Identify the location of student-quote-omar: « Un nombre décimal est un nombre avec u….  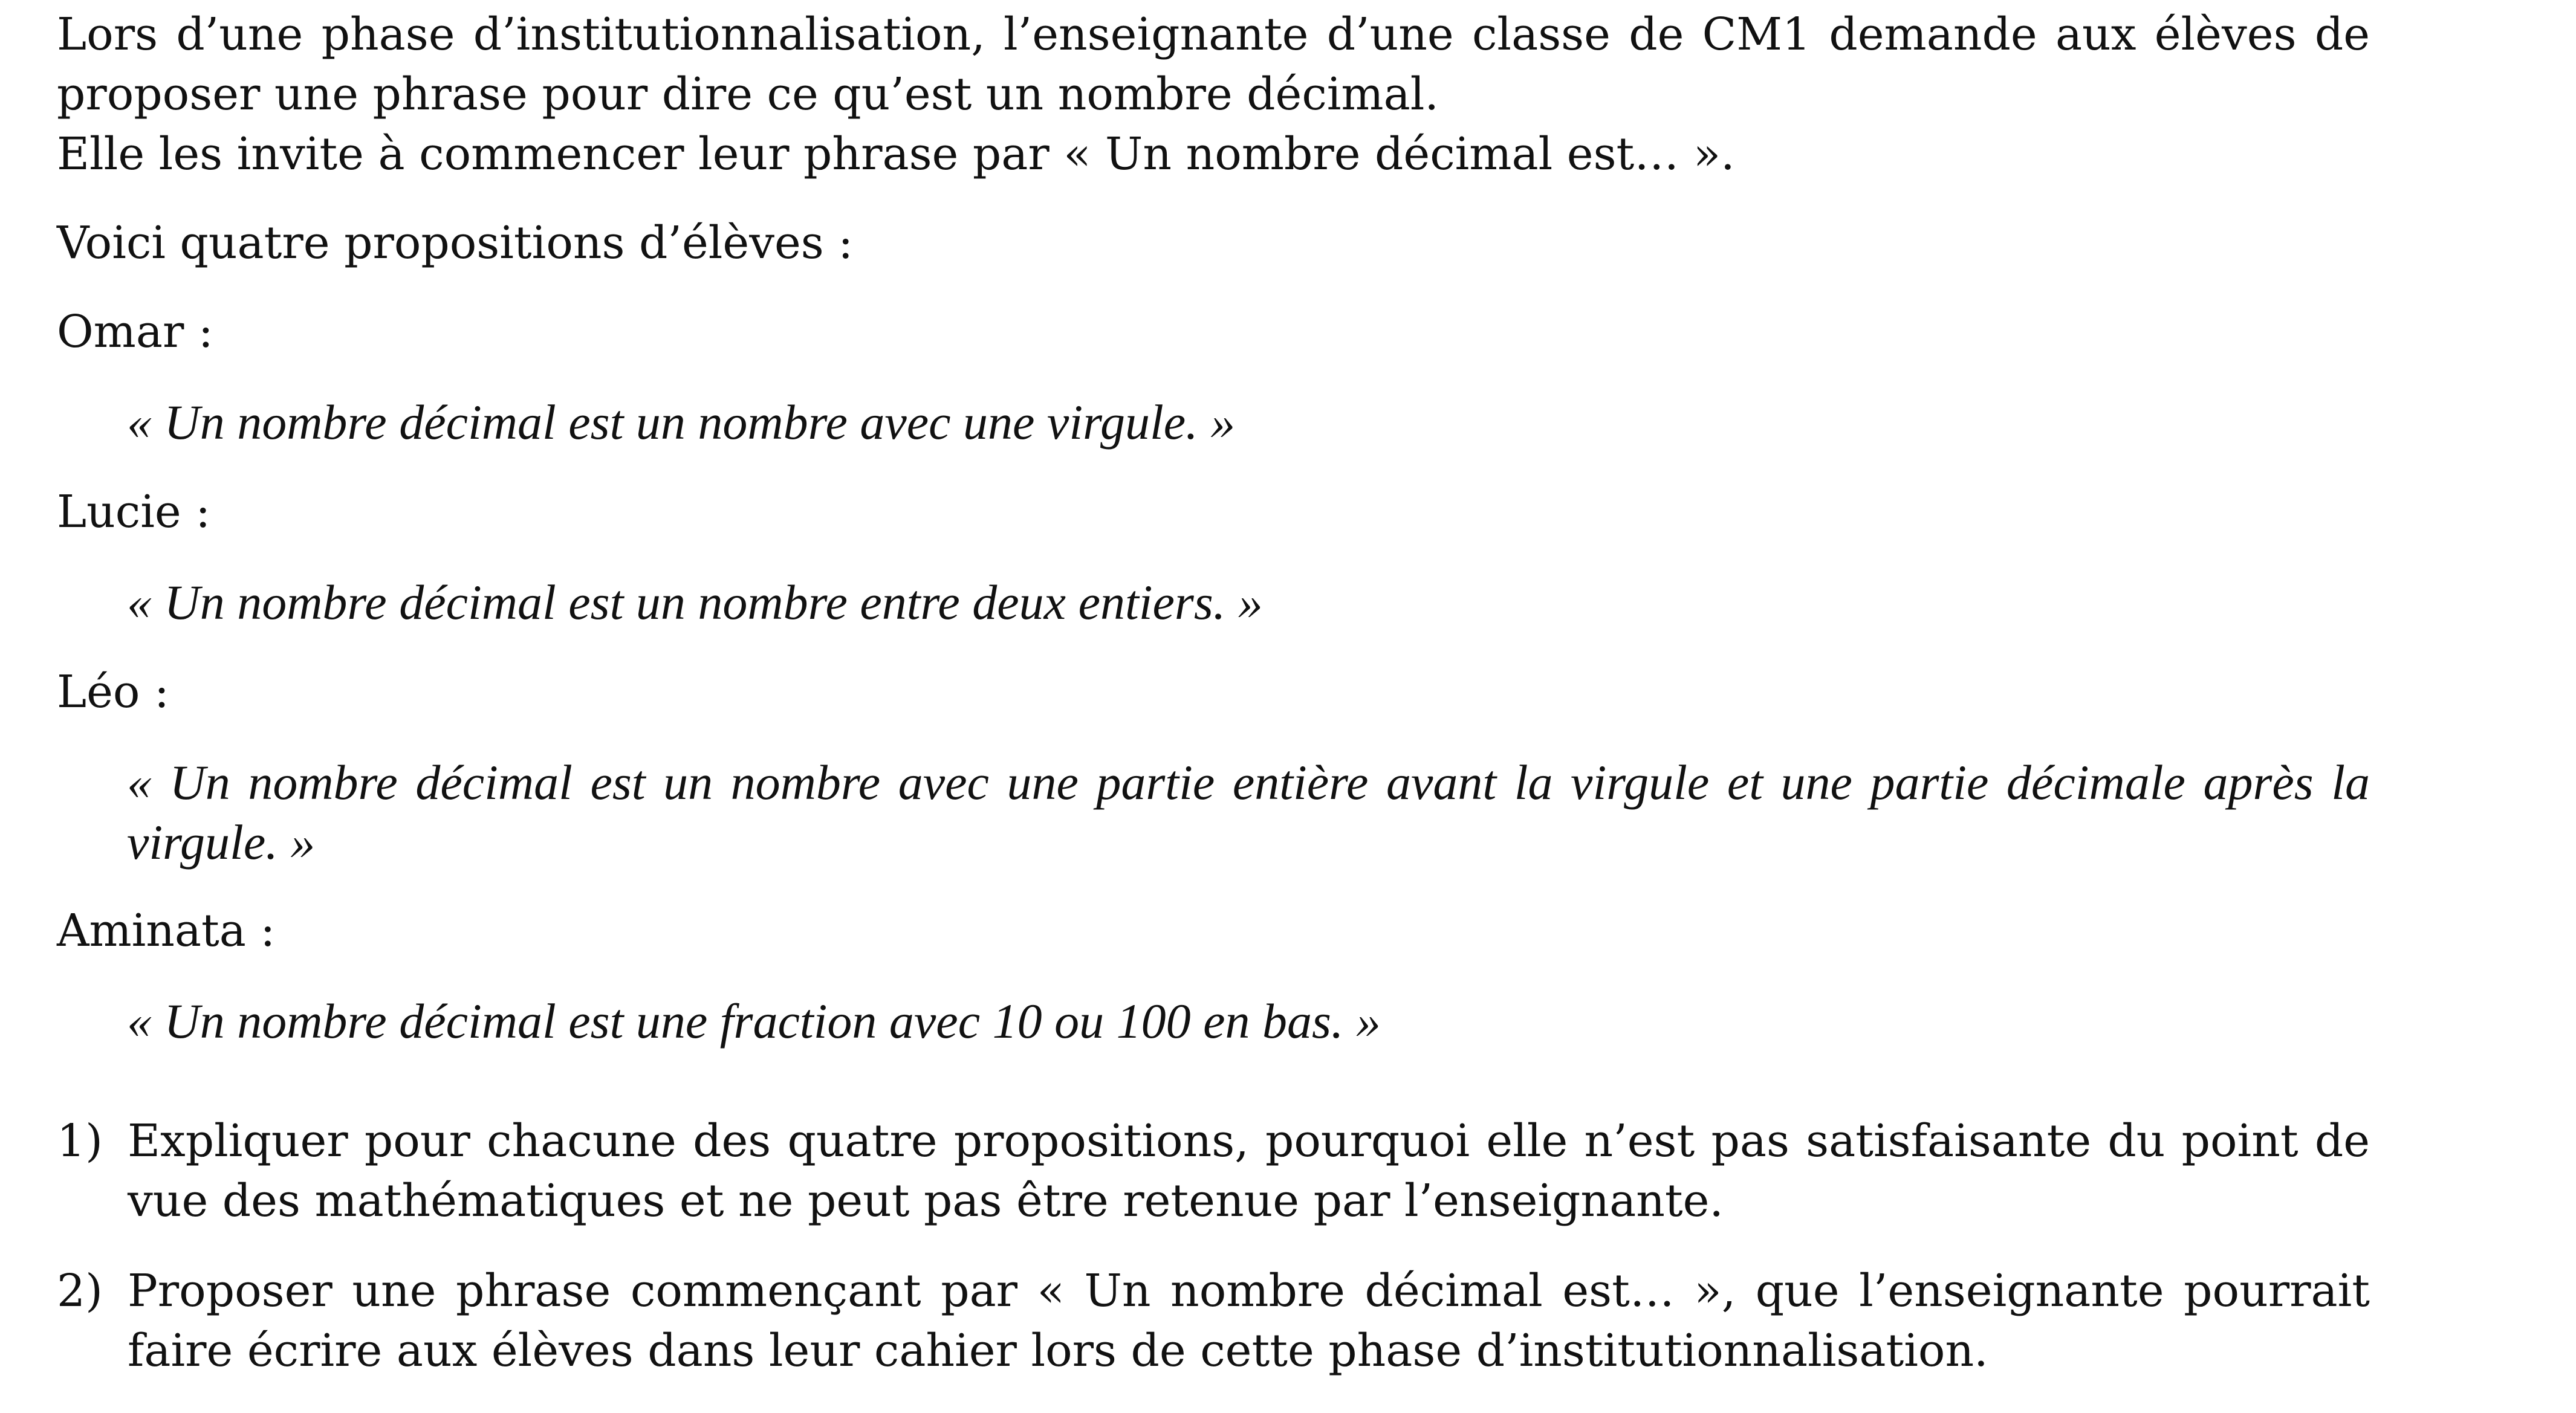
(681, 422).